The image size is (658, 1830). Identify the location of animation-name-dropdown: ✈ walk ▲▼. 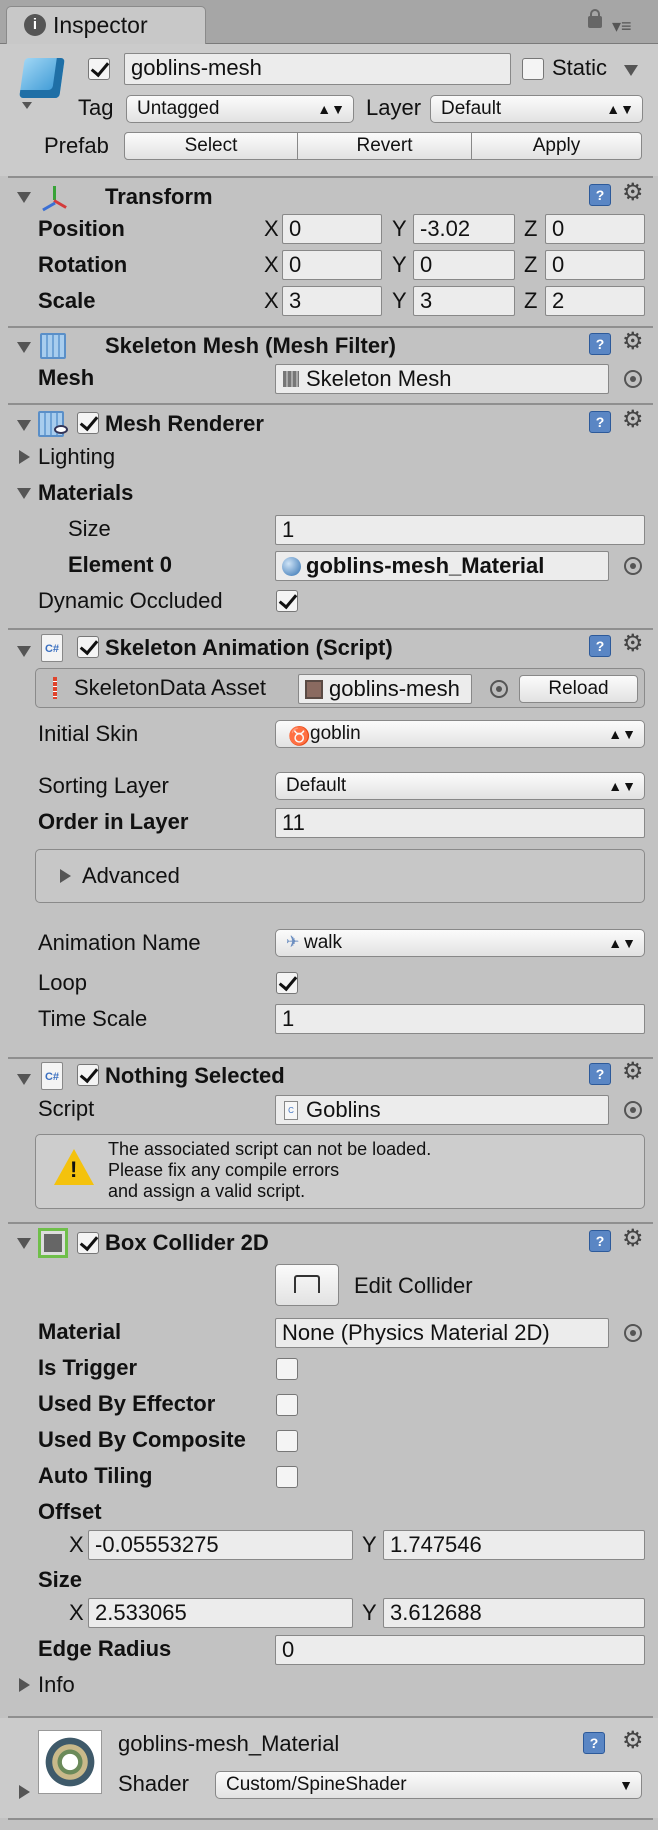
(460, 943).